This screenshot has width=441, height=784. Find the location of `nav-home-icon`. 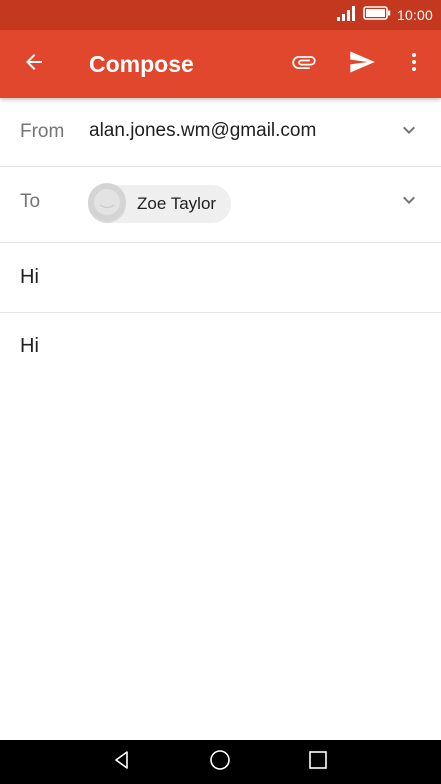

nav-home-icon is located at coordinates (220, 762).